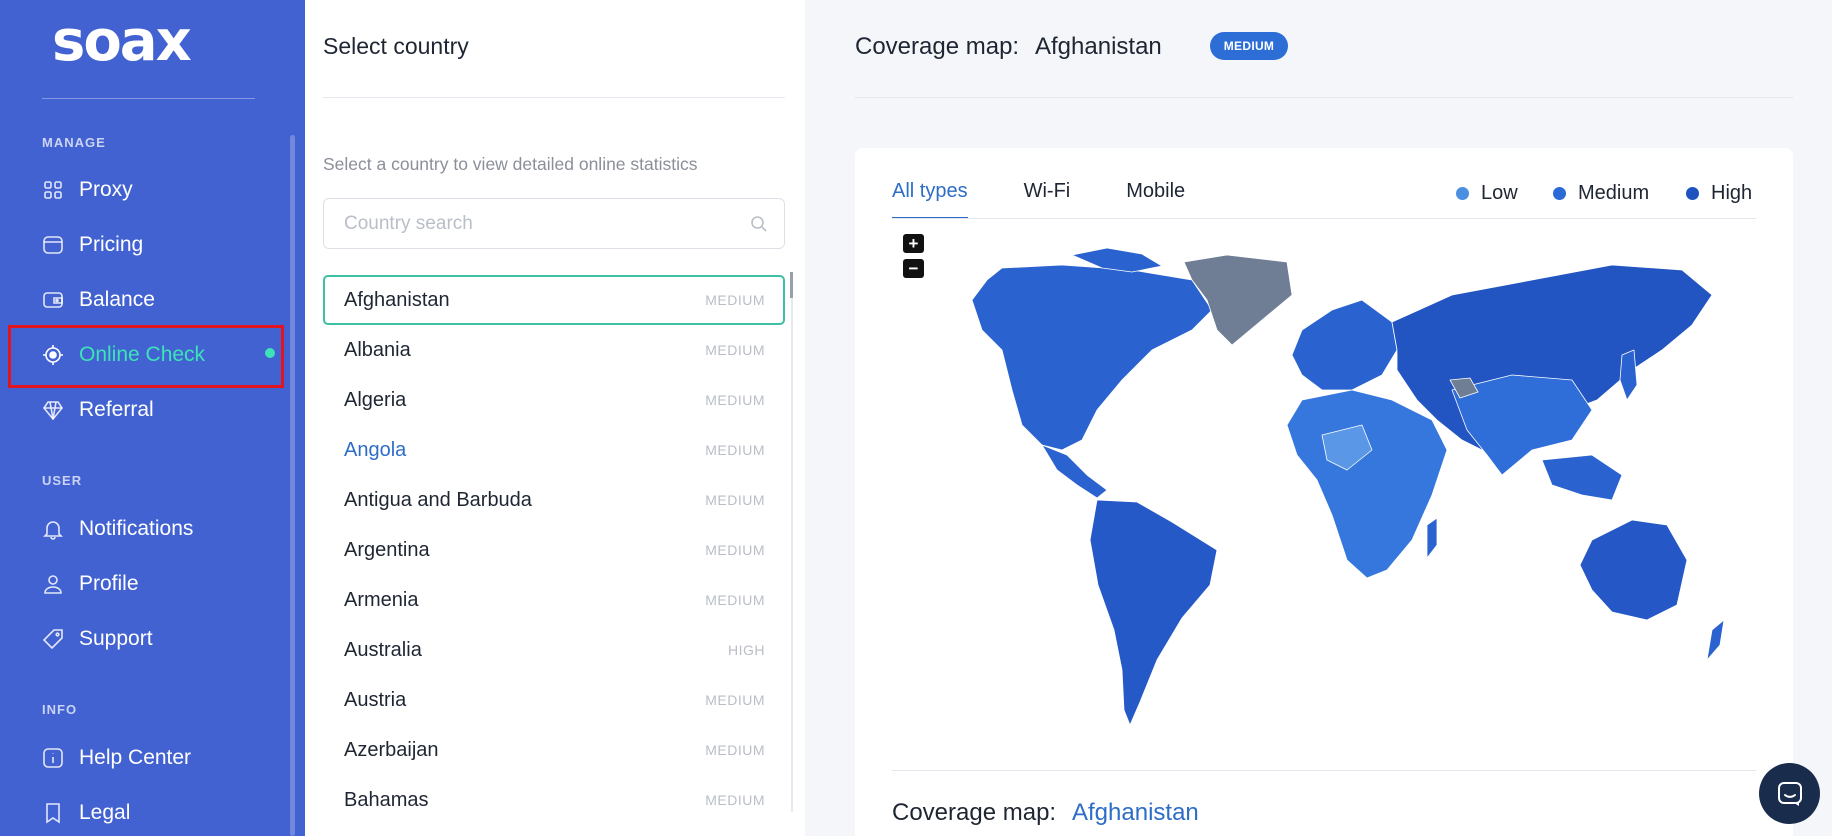 This screenshot has height=836, width=1832. Describe the element at coordinates (1135, 813) in the screenshot. I see `coverage-map-footer-country: Afghanistan` at that location.